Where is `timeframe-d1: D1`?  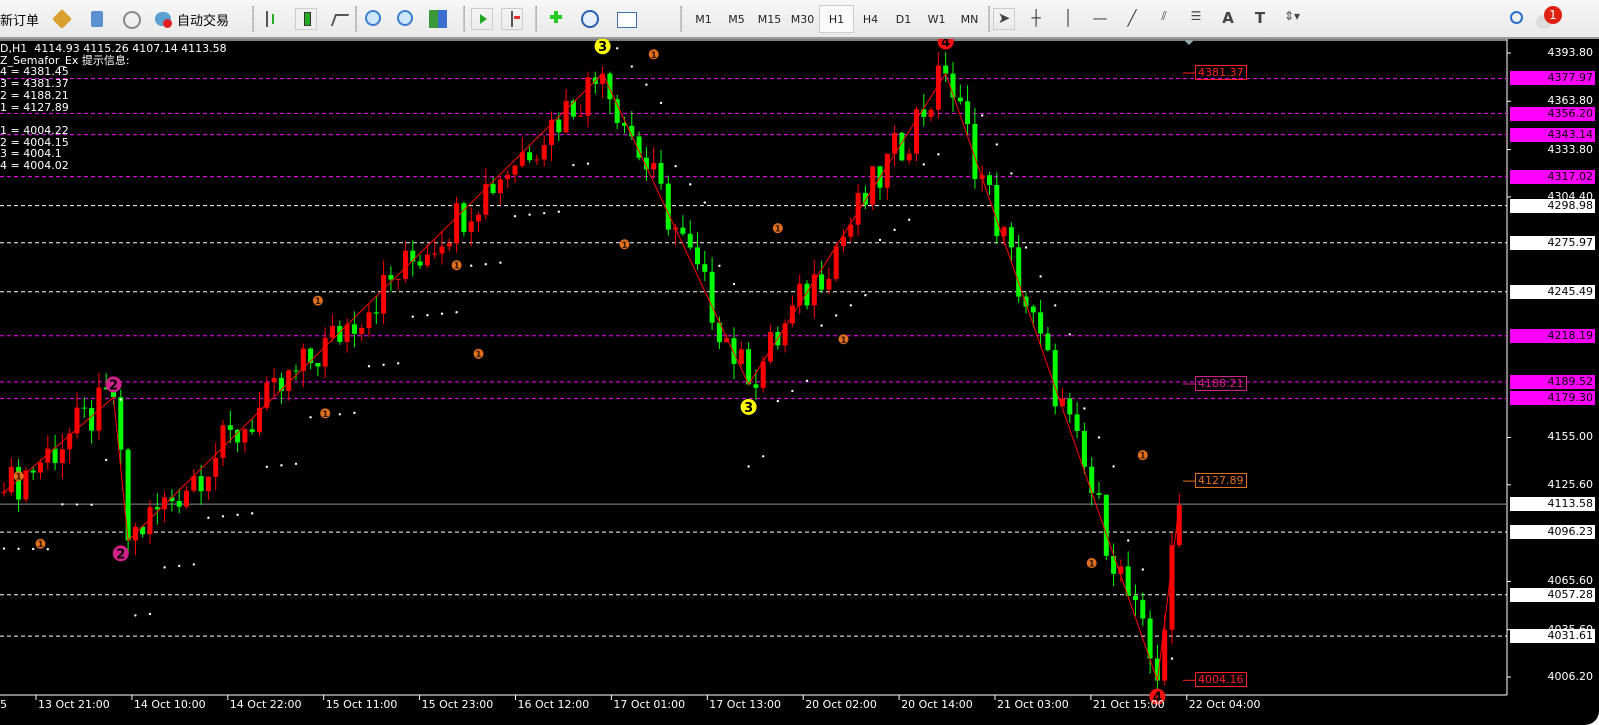 timeframe-d1: D1 is located at coordinates (903, 19).